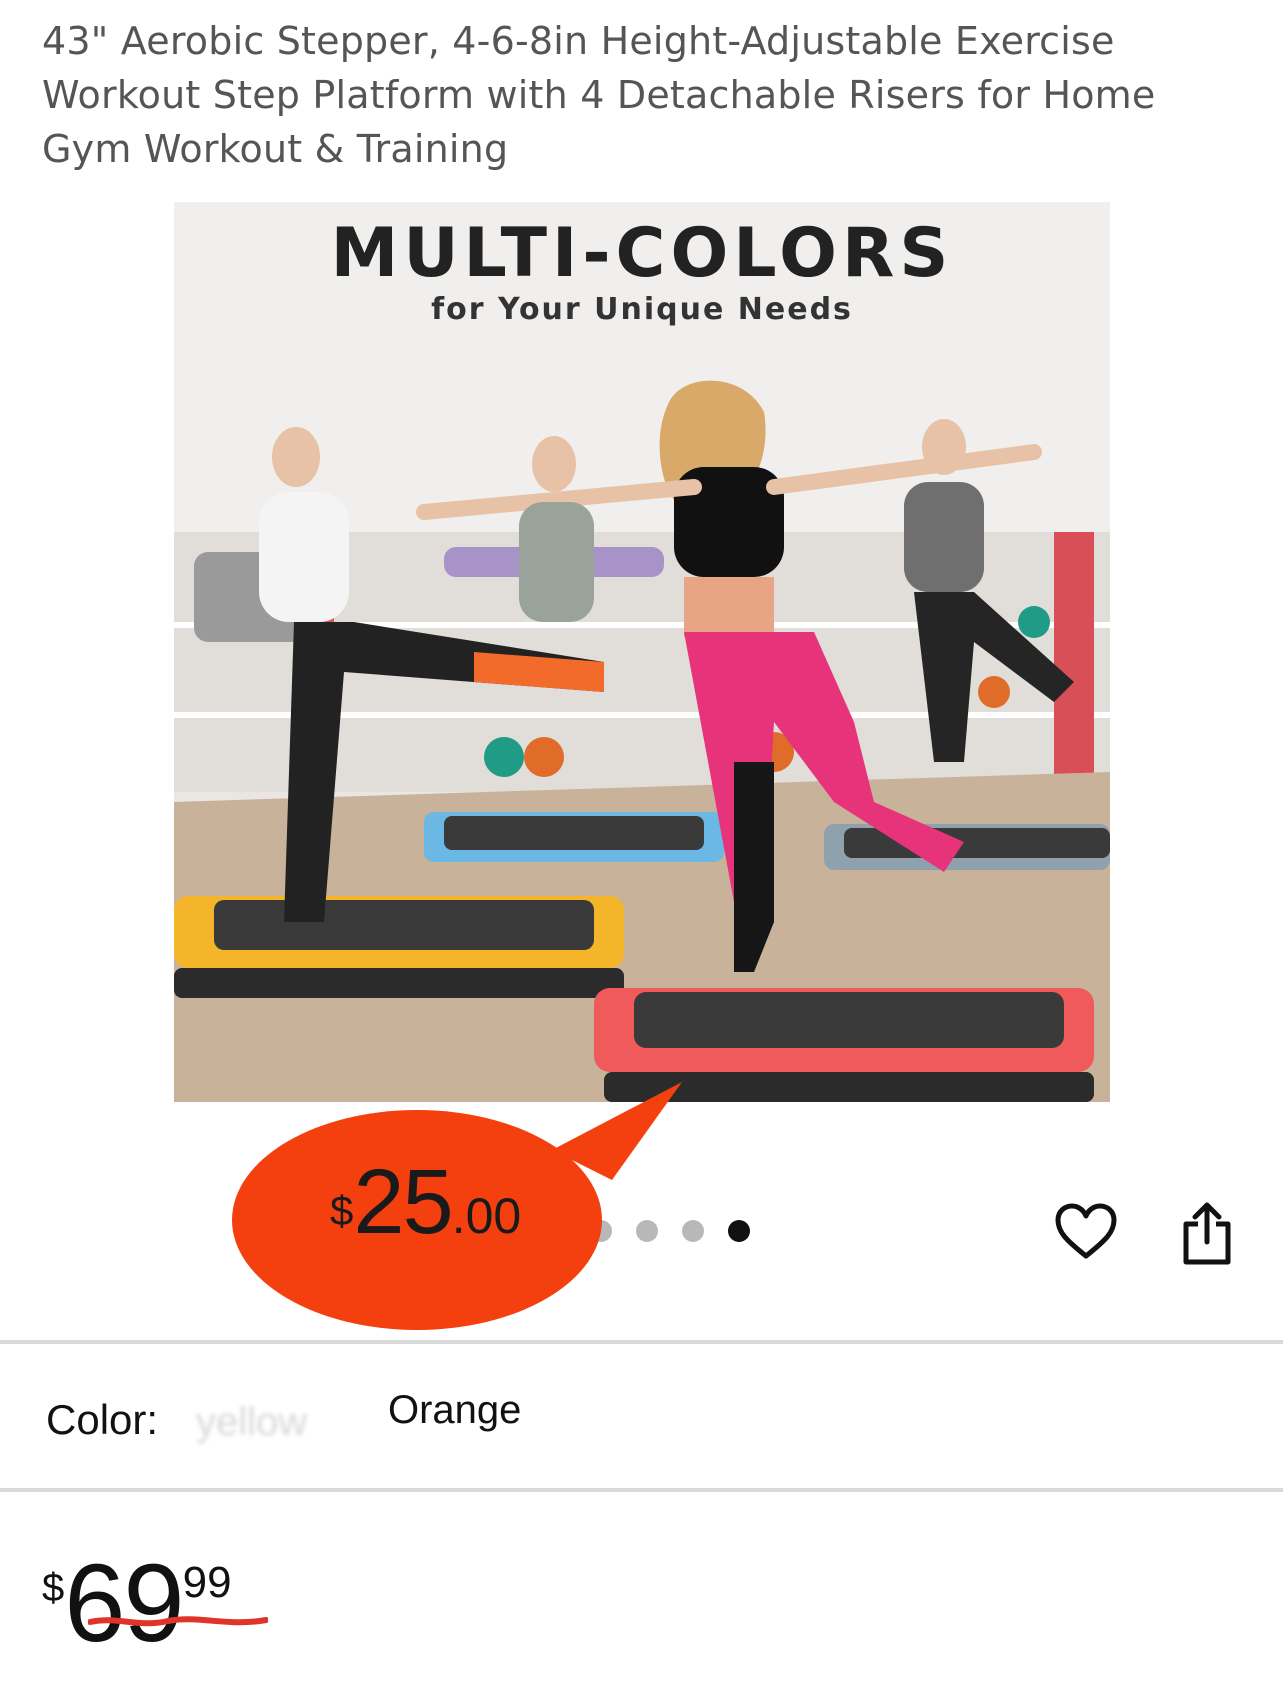 The width and height of the screenshot is (1283, 1689). Describe the element at coordinates (124, 1603) in the screenshot. I see `price-whole: 69` at that location.